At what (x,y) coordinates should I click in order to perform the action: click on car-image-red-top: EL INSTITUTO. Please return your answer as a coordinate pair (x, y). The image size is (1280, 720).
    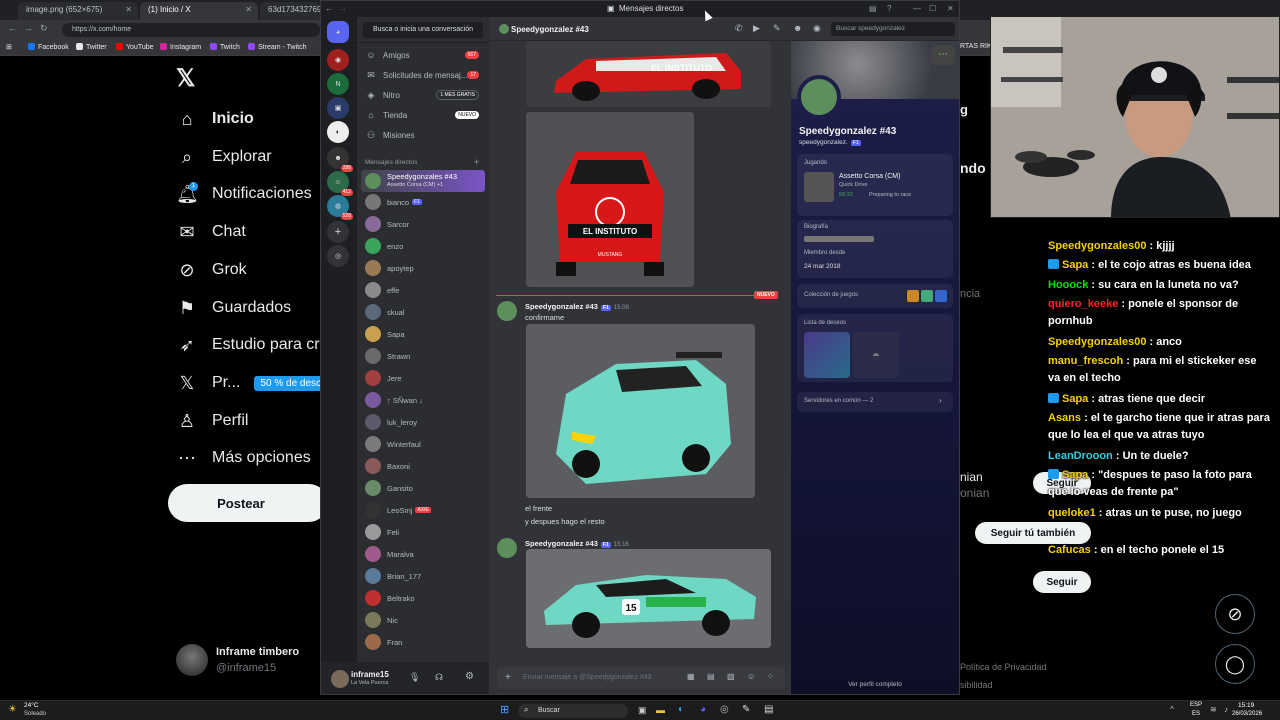
    Looking at the image, I should click on (648, 74).